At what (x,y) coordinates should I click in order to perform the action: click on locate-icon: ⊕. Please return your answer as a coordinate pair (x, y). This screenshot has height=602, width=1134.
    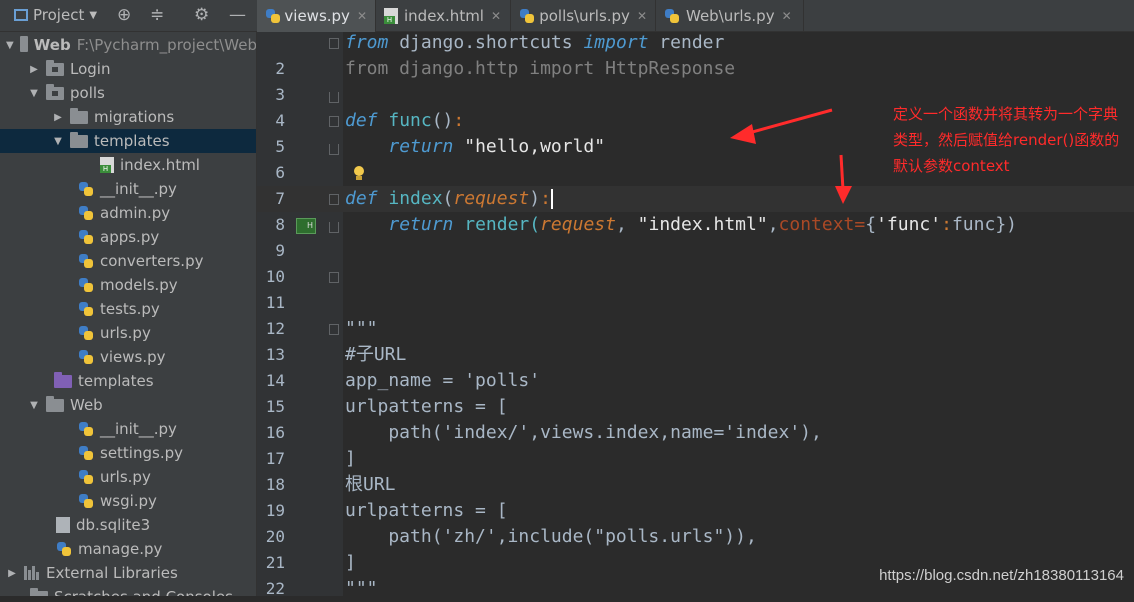
    Looking at the image, I should click on (124, 15).